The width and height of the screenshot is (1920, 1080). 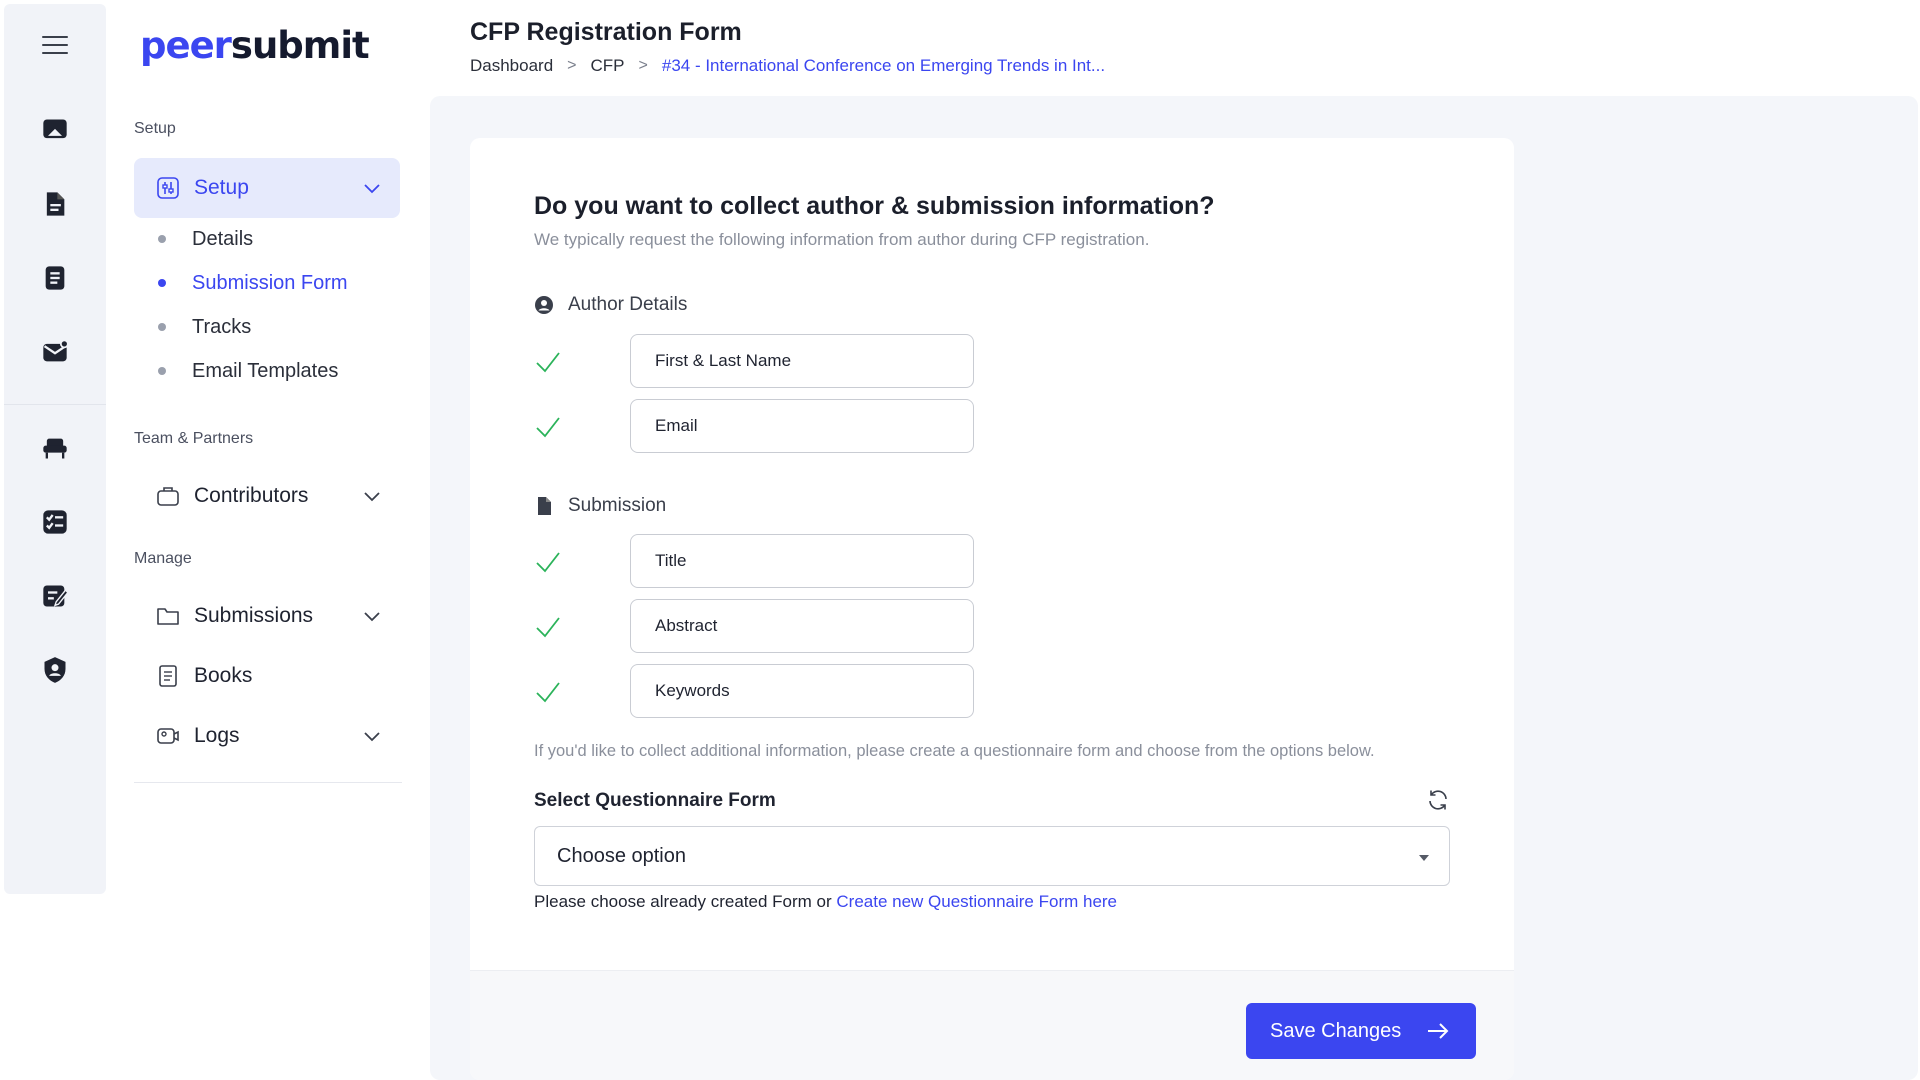 What do you see at coordinates (155, 128) in the screenshot?
I see `section-label-setup: Setup` at bounding box center [155, 128].